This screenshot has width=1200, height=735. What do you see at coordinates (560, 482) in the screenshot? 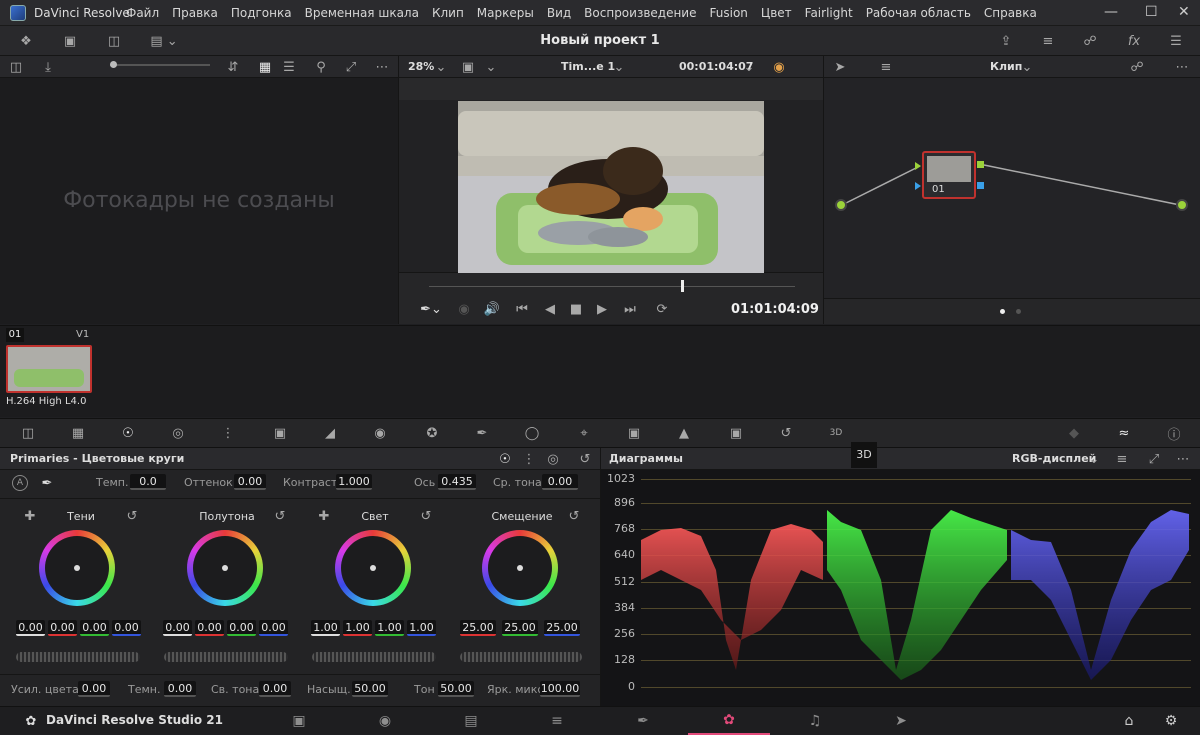
I see `midtone-field: 0.00` at bounding box center [560, 482].